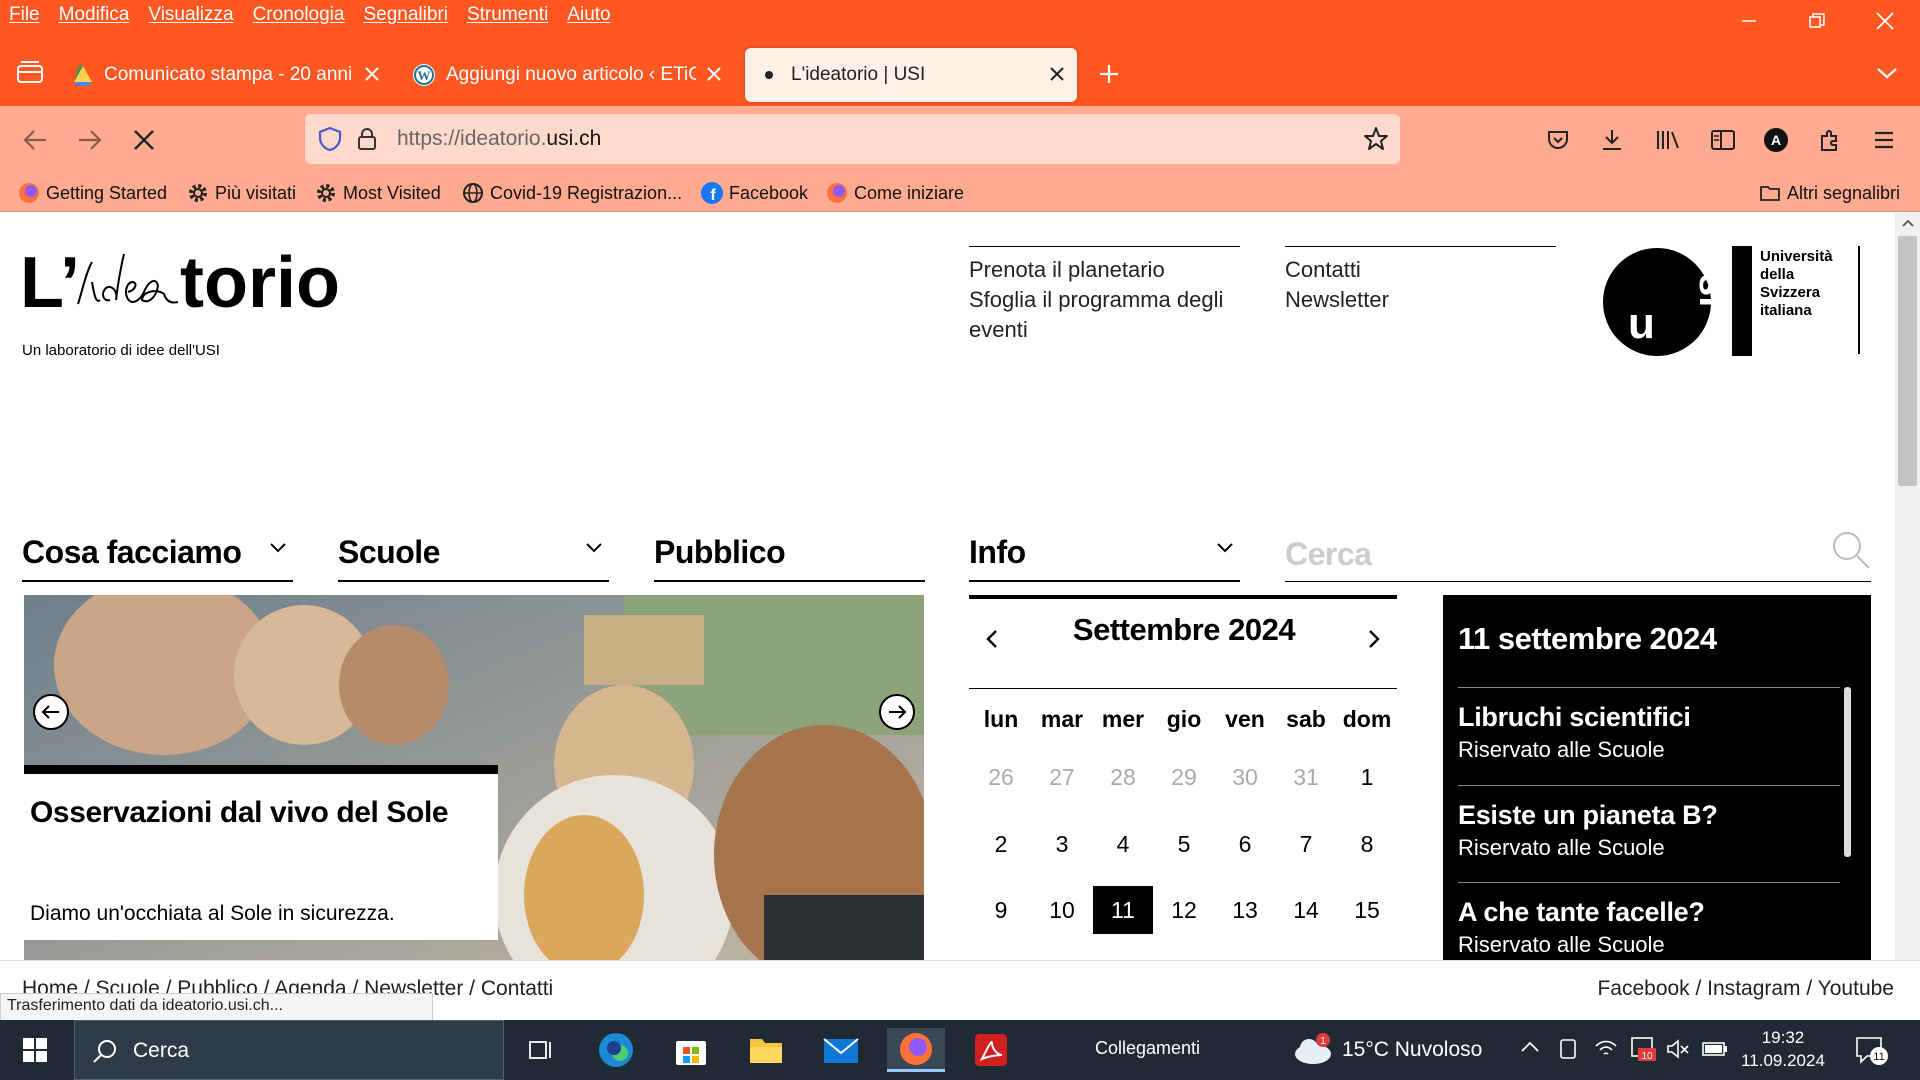 This screenshot has height=1080, width=1920. What do you see at coordinates (573, 75) in the screenshot?
I see `tab-wordpress: W Aggiungi nuovo articolo ‹ ETiCi` at bounding box center [573, 75].